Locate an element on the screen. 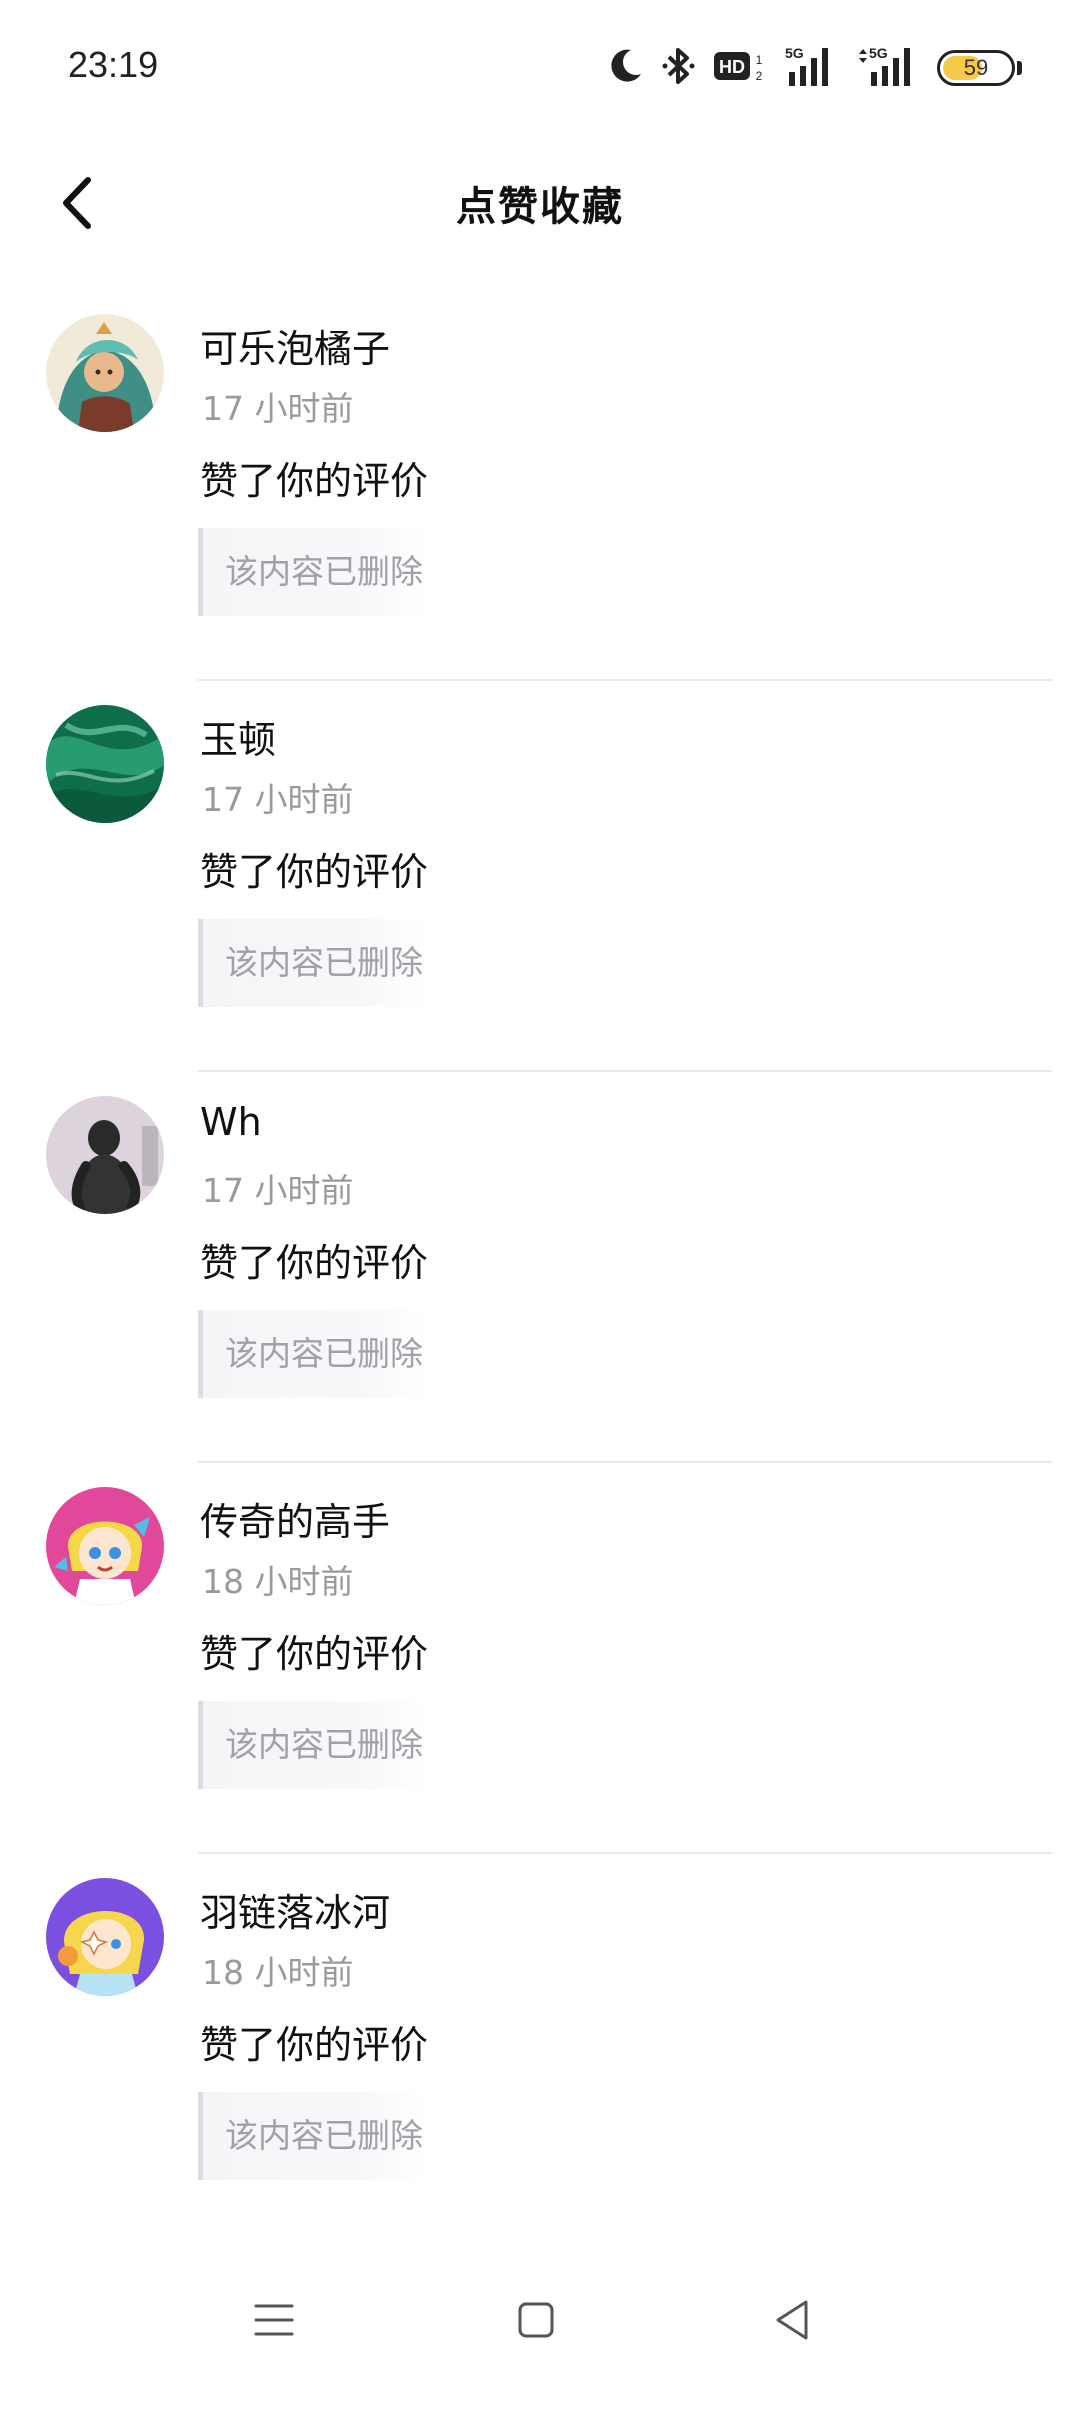 Image resolution: width=1080 pixels, height=2412 pixels. page-title: 点赞收藏 is located at coordinates (540, 207).